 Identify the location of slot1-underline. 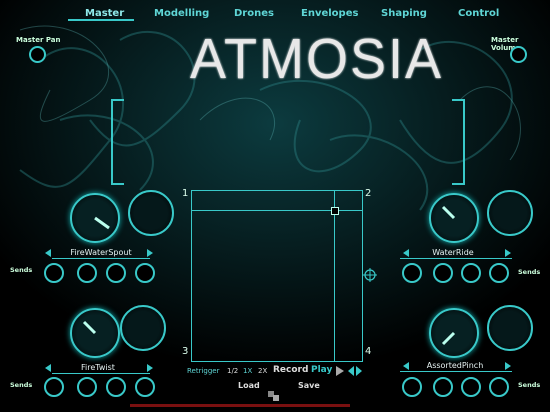
(101, 258).